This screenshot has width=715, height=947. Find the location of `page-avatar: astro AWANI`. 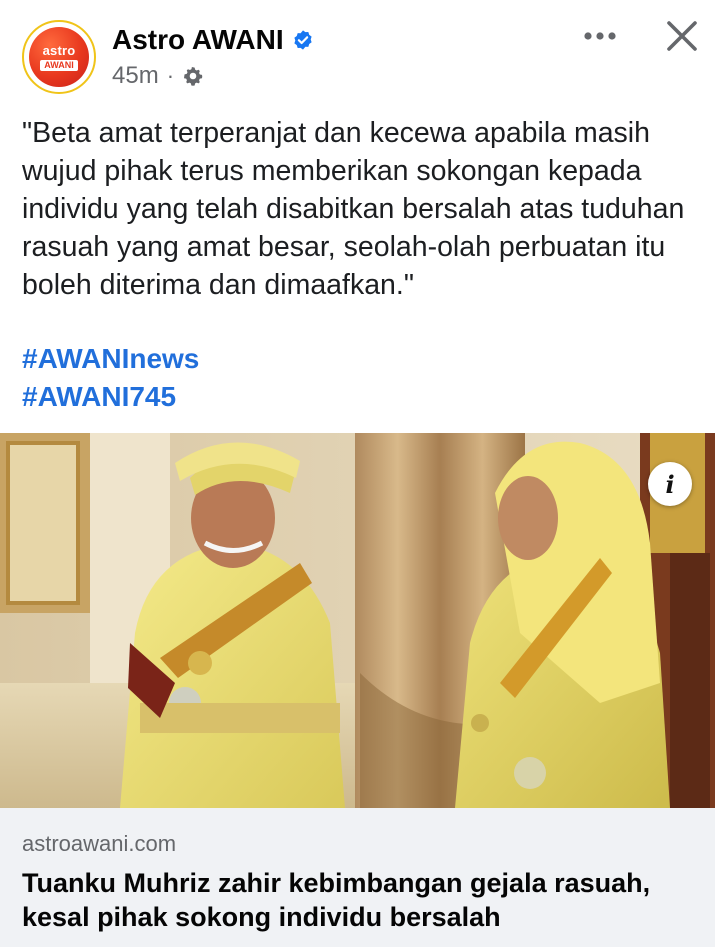

page-avatar: astro AWANI is located at coordinates (59, 57).